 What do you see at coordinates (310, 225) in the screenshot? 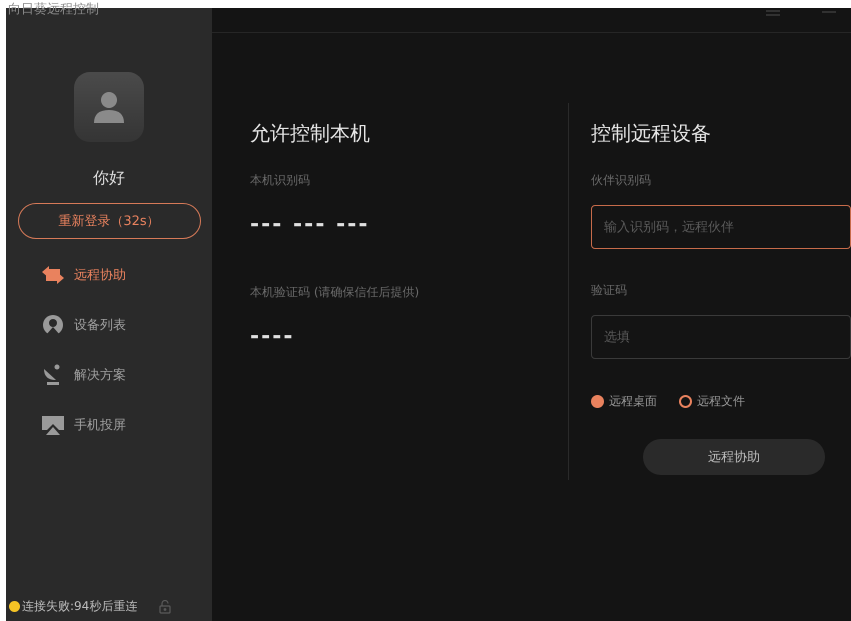
I see `code-value: --- --- ---` at bounding box center [310, 225].